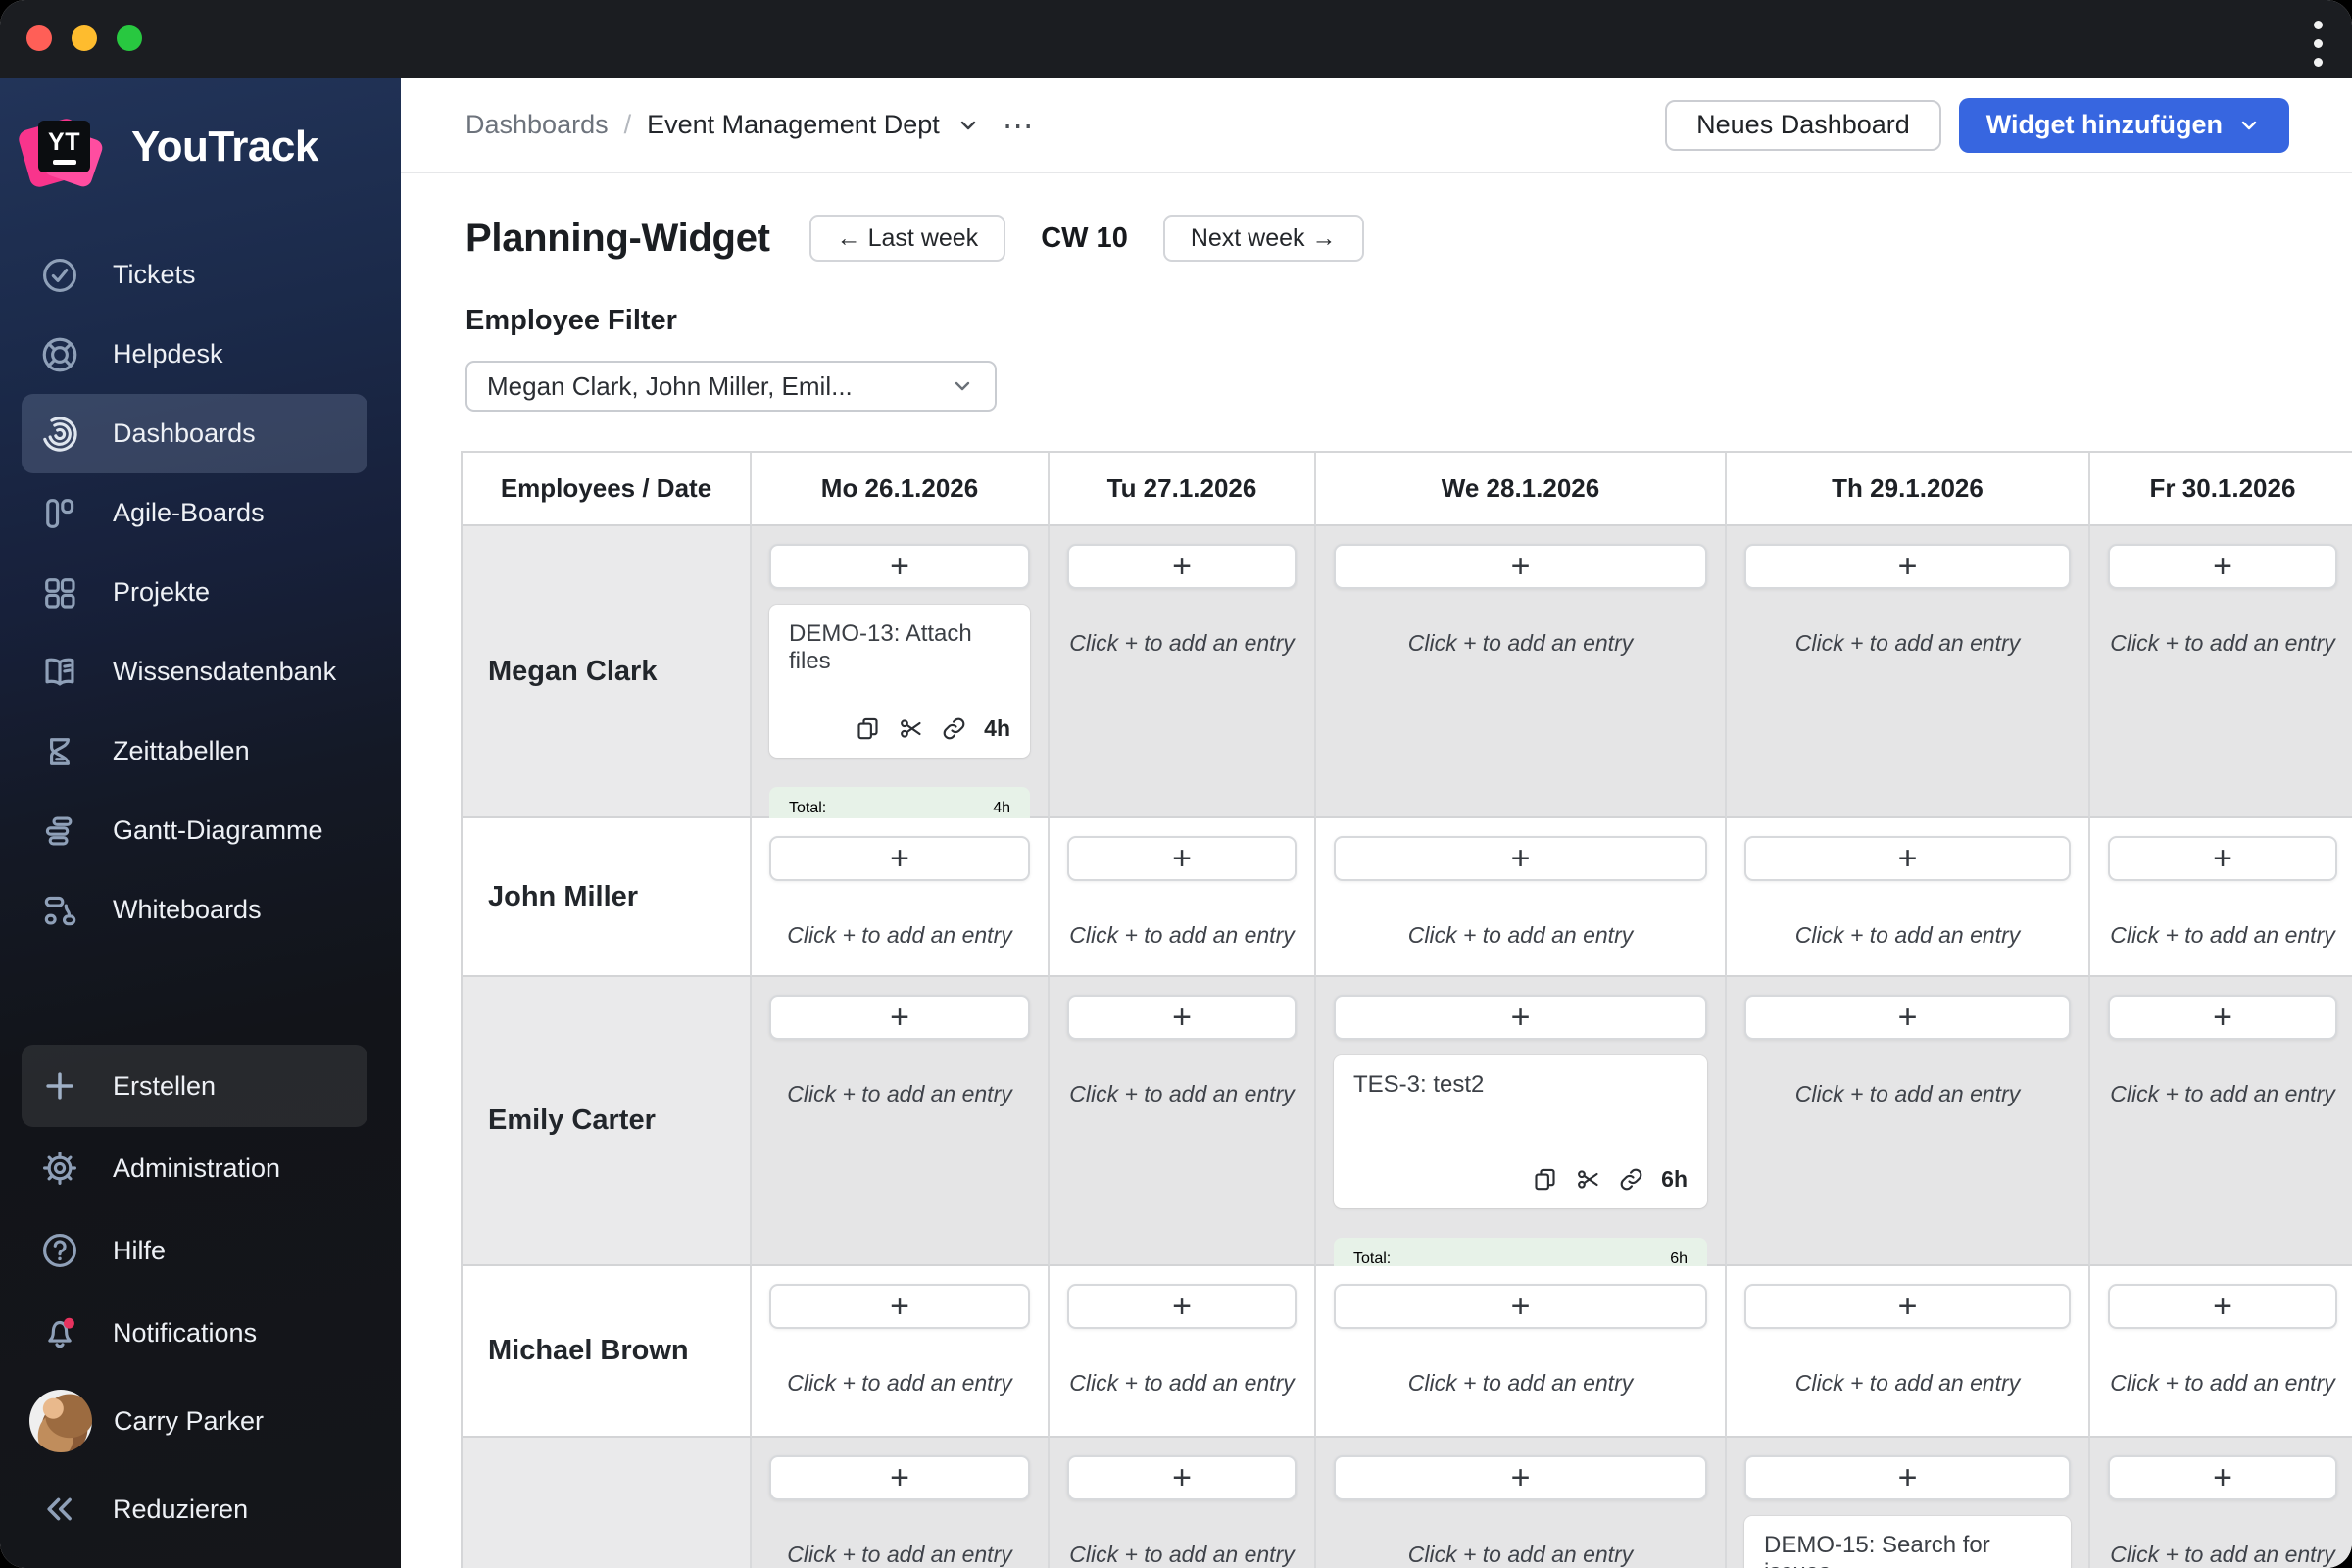 This screenshot has height=1568, width=2352. I want to click on gantt-bars-icon, so click(59, 831).